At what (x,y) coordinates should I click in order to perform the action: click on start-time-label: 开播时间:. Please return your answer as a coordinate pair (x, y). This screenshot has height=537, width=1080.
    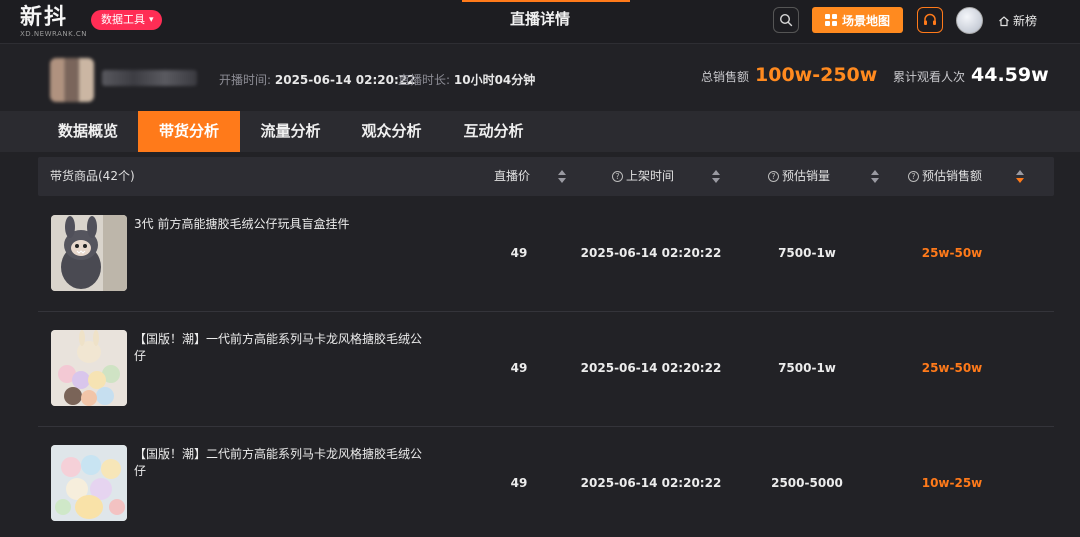
    Looking at the image, I should click on (245, 80).